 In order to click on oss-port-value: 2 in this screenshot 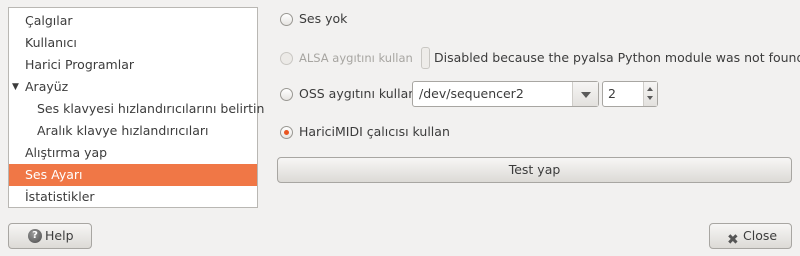, I will do `click(612, 93)`.